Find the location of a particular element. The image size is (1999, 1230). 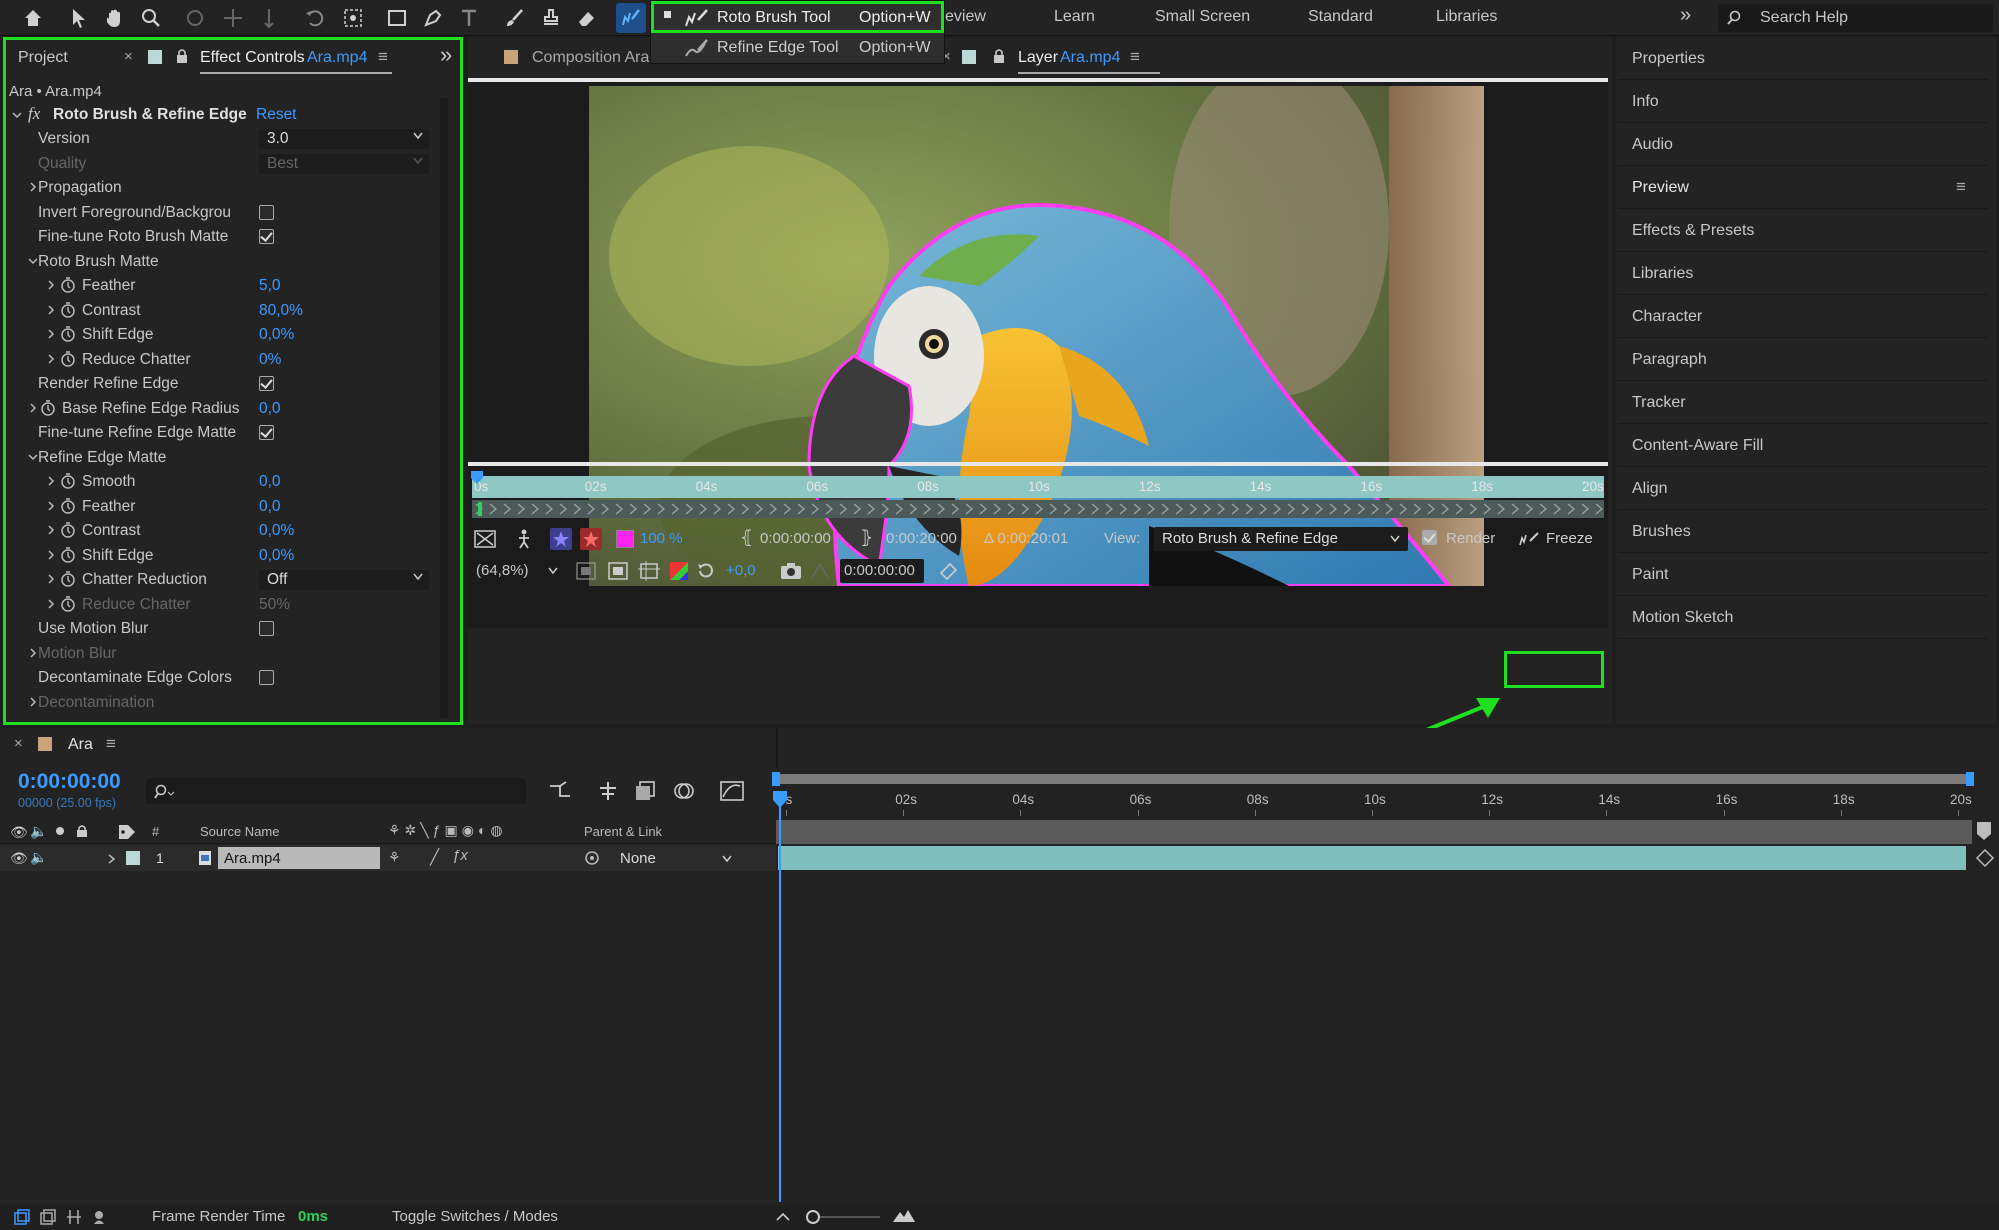

type-tool-icon is located at coordinates (469, 18).